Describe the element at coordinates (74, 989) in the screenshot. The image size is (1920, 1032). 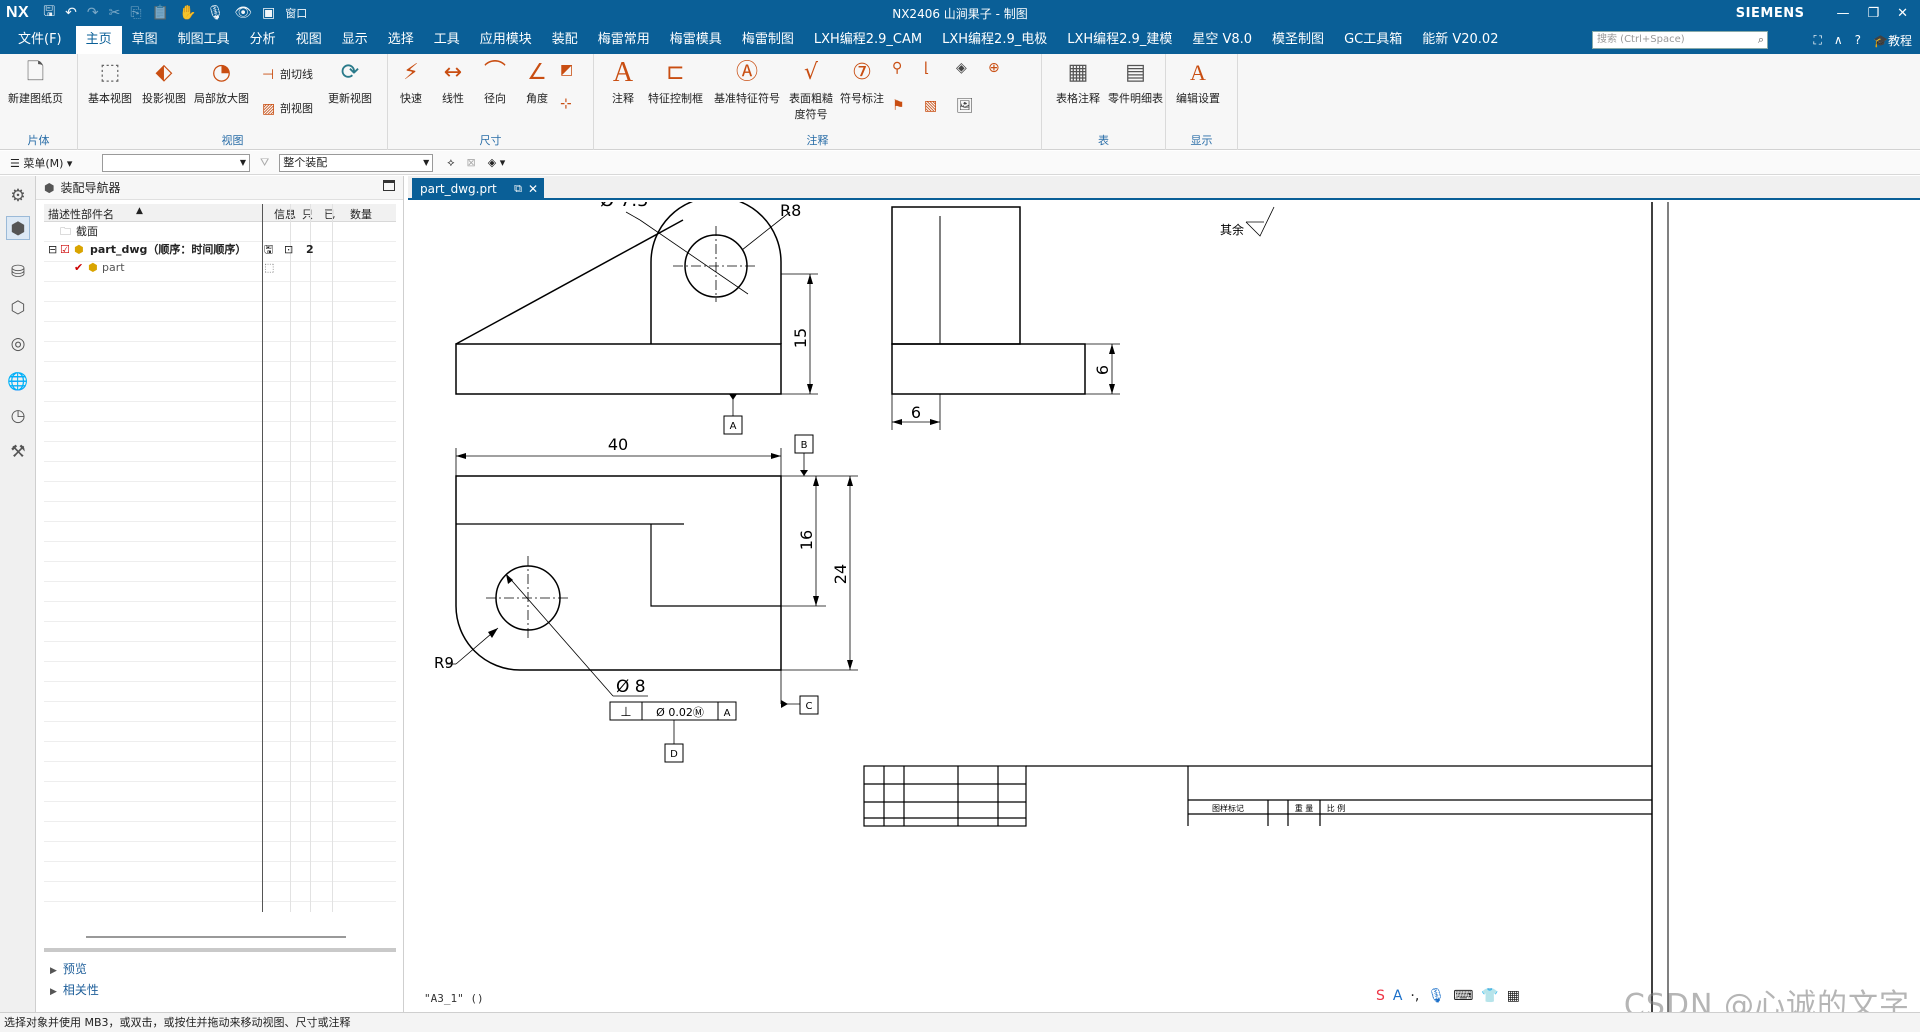
I see `dependencies-section: ▶ 相关性` at that location.